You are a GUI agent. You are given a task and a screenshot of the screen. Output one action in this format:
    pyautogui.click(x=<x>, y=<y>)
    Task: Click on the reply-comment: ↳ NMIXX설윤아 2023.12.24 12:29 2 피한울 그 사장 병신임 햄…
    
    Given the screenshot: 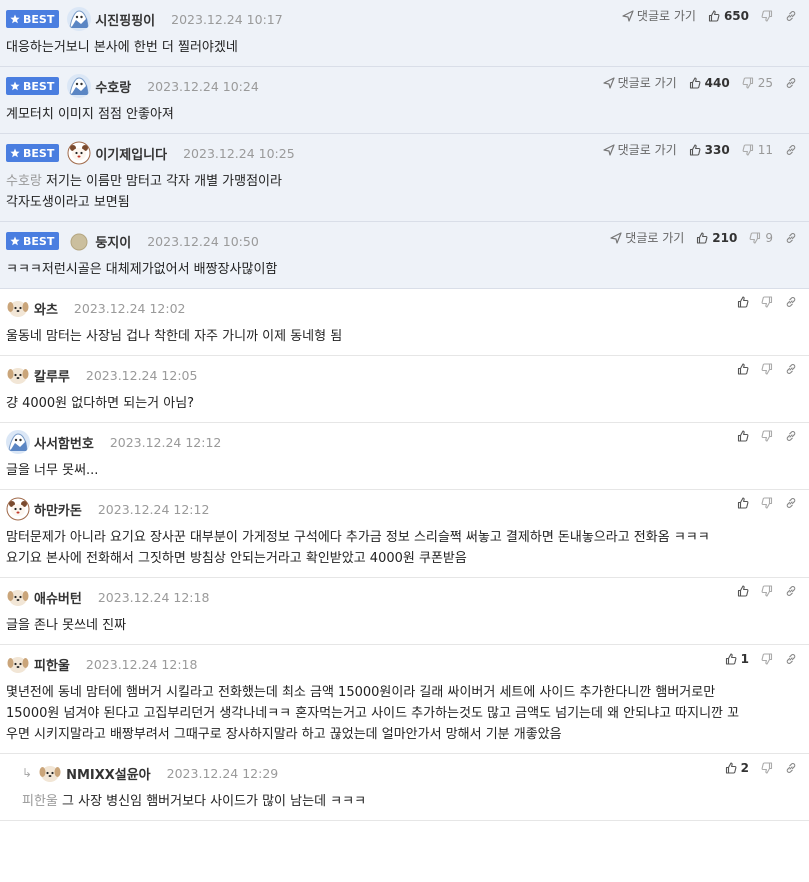 What is the action you would take?
    pyautogui.click(x=404, y=787)
    